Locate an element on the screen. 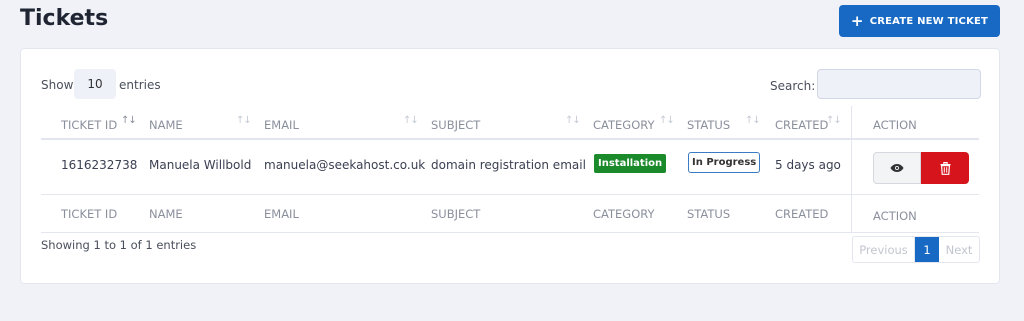  column-header-name: NAME is located at coordinates (166, 125).